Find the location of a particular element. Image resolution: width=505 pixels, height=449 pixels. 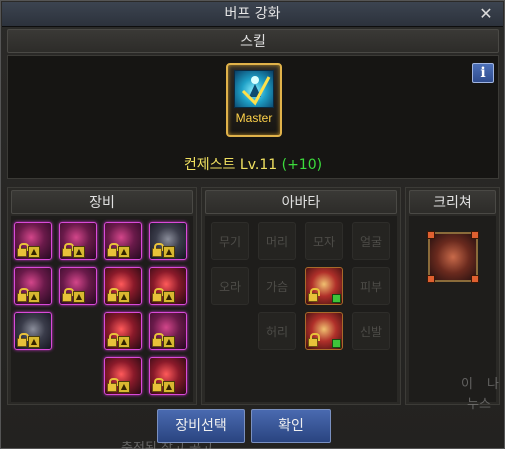

equip-gem-icon: ▲ is located at coordinates (123, 331).